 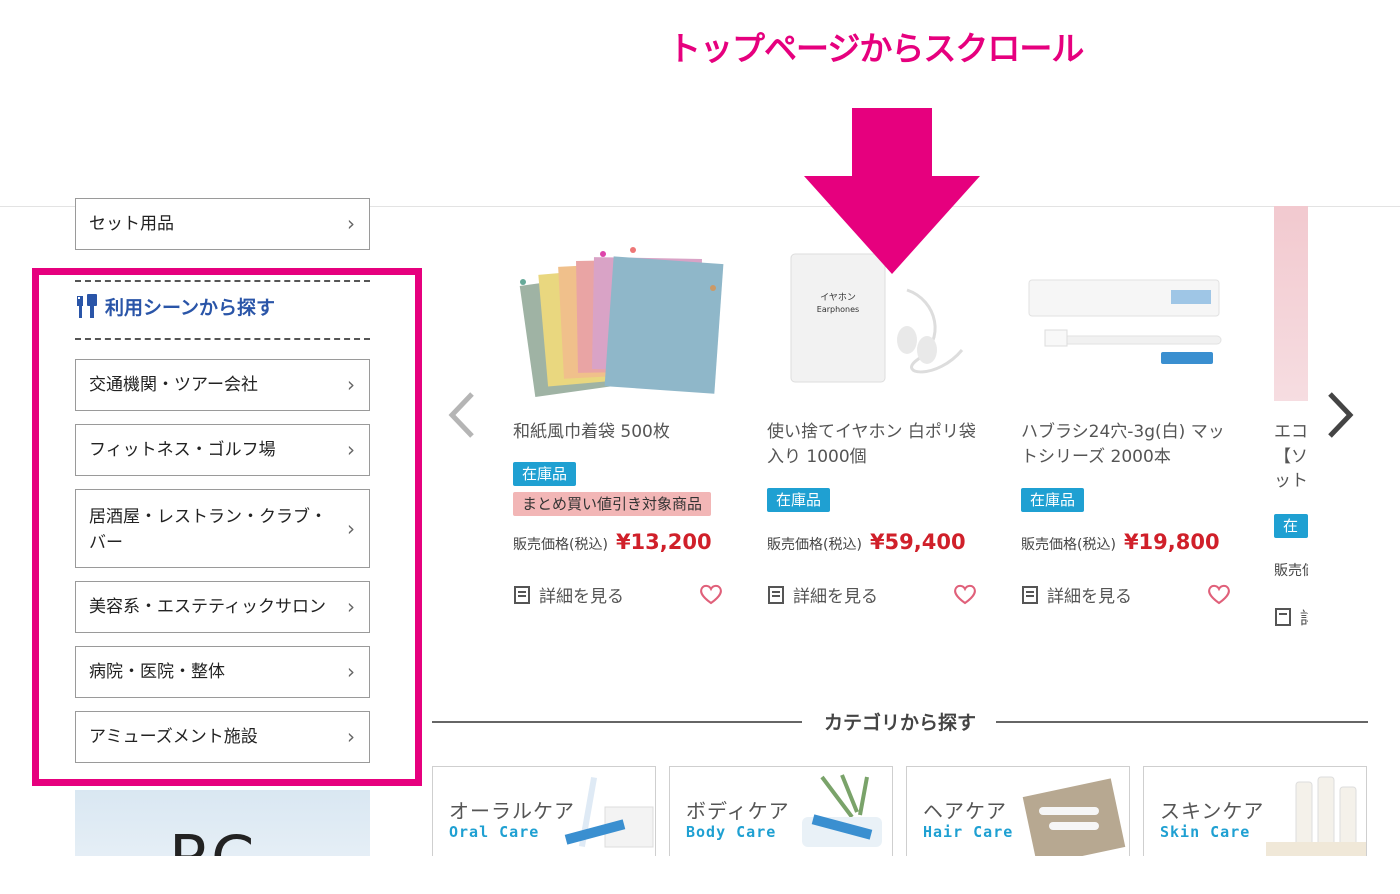 I want to click on category-card-body-care: ボディケア Body Care, so click(x=781, y=816).